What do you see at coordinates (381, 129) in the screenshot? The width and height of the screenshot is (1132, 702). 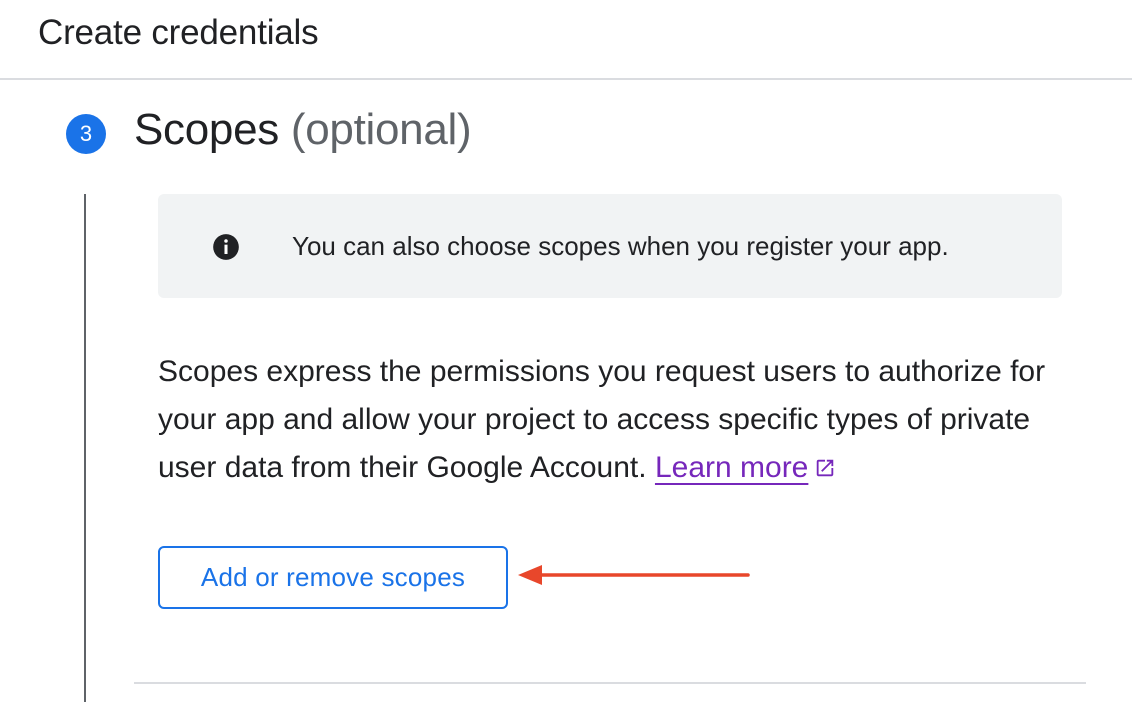 I see `step-title-optional: (optional)` at bounding box center [381, 129].